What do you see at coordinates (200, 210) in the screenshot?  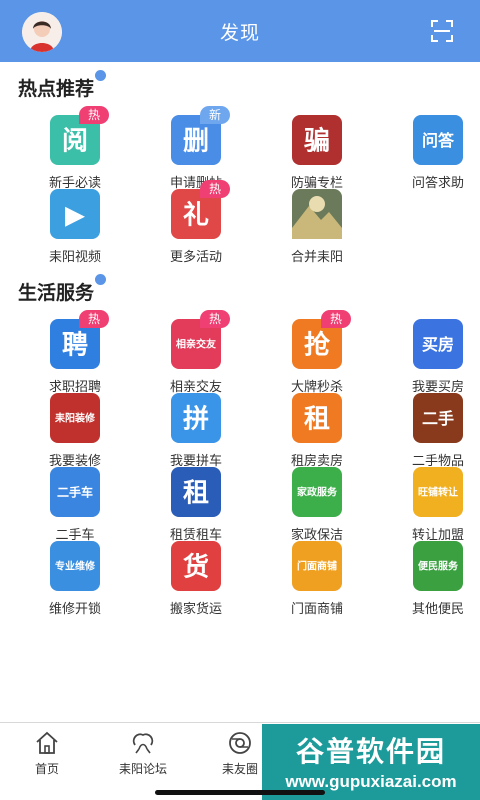 I see `icon-wrap: 礼热` at bounding box center [200, 210].